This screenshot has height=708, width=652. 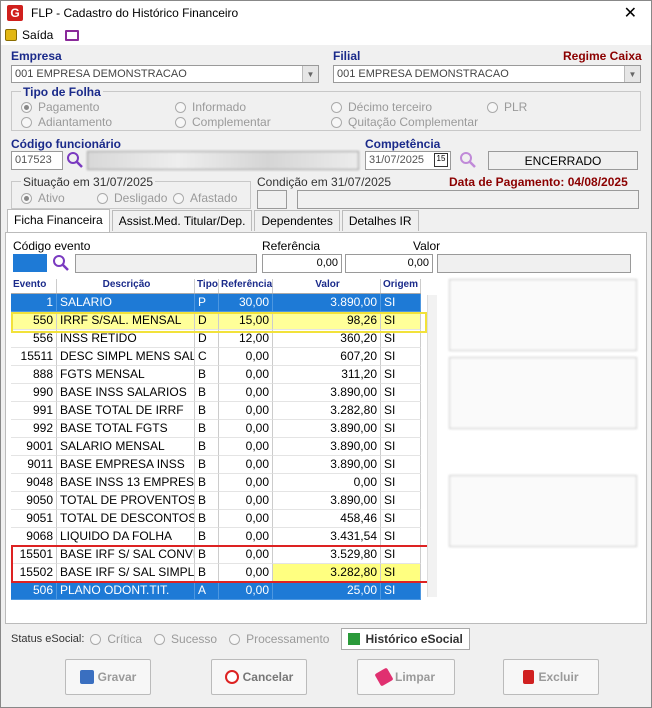 What do you see at coordinates (60, 107) in the screenshot?
I see `radio-pagamento: Pagamento` at bounding box center [60, 107].